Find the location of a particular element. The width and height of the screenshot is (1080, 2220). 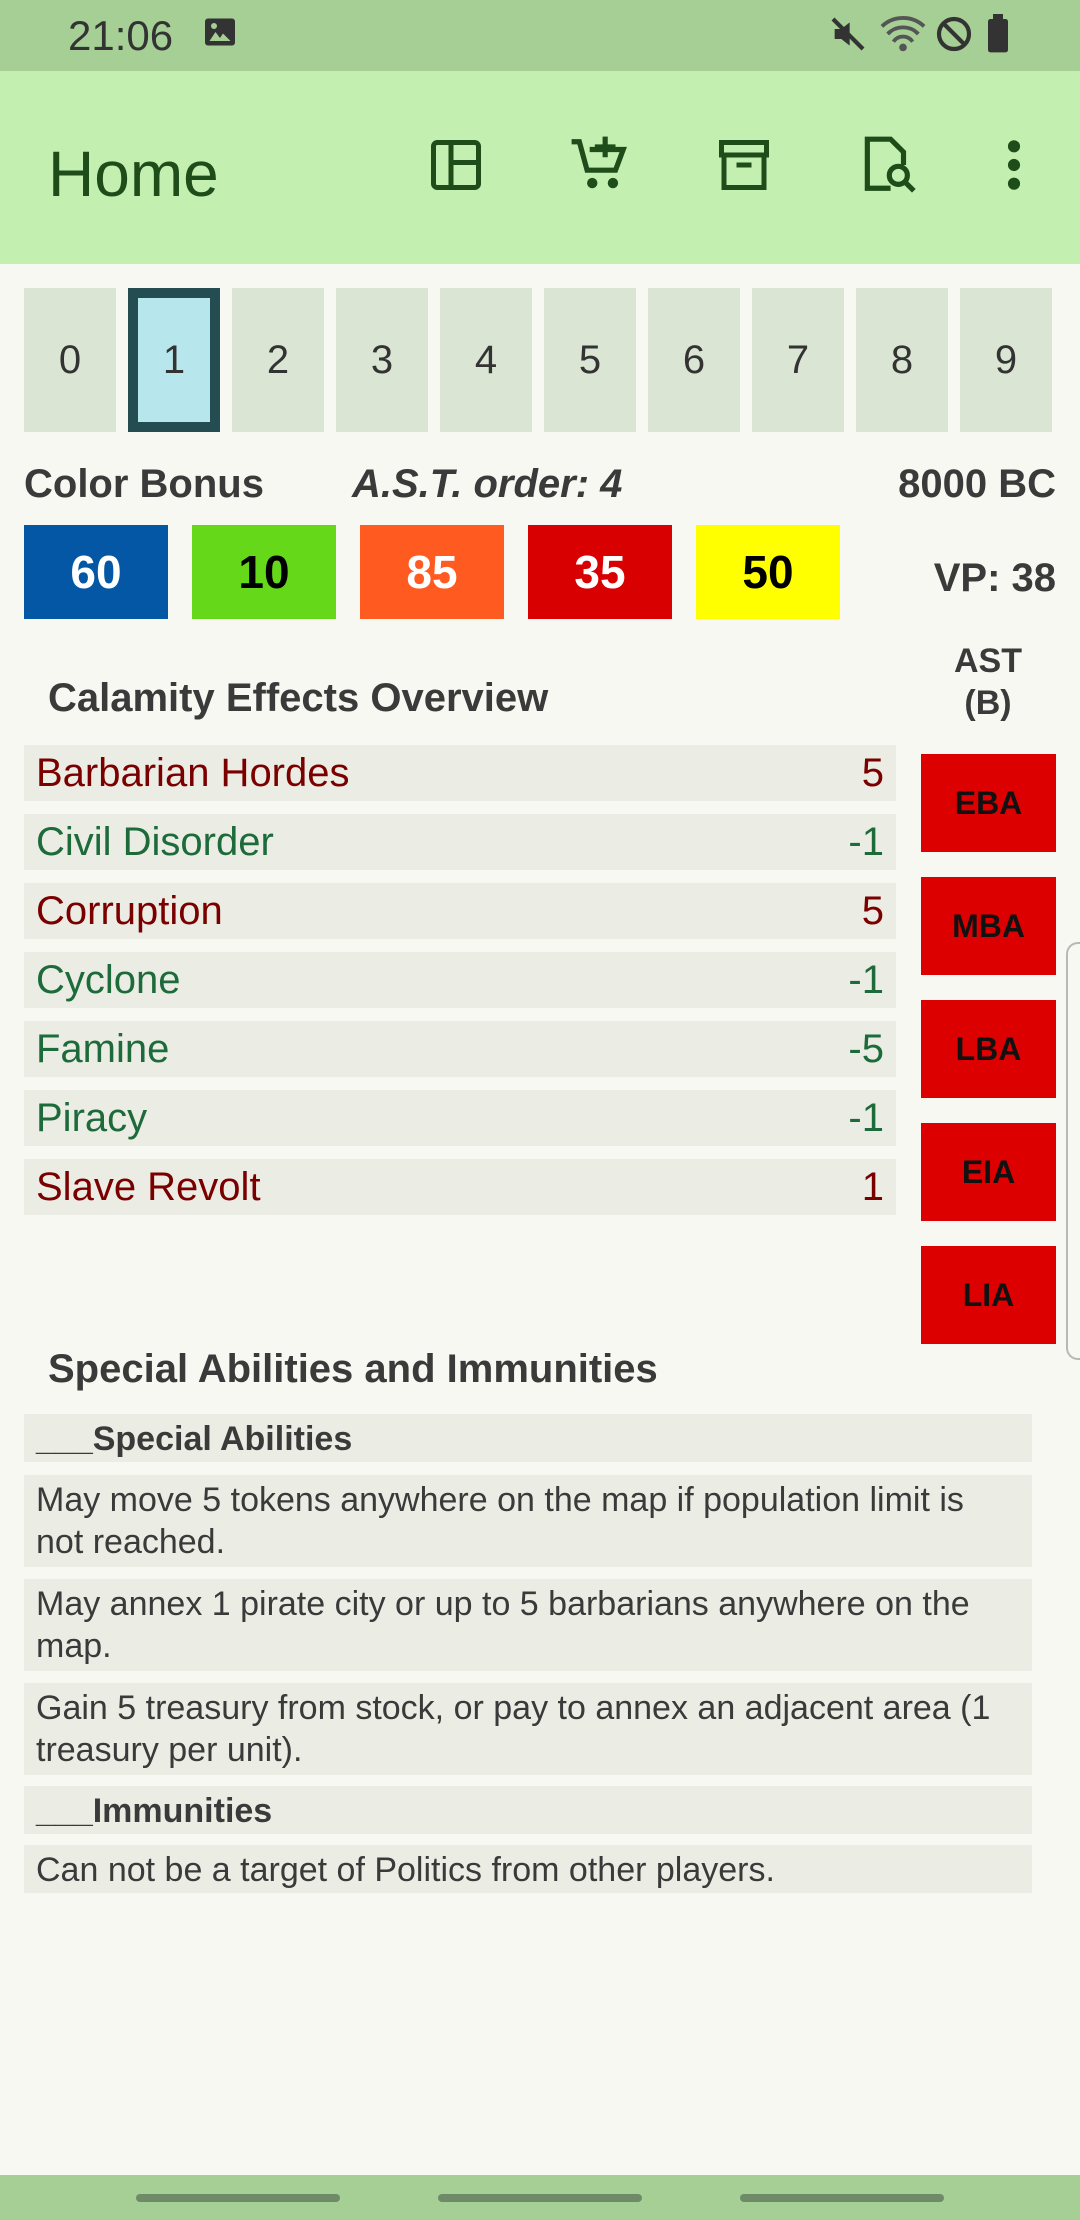

calamity-name: Slave Revolt is located at coordinates (148, 1187).